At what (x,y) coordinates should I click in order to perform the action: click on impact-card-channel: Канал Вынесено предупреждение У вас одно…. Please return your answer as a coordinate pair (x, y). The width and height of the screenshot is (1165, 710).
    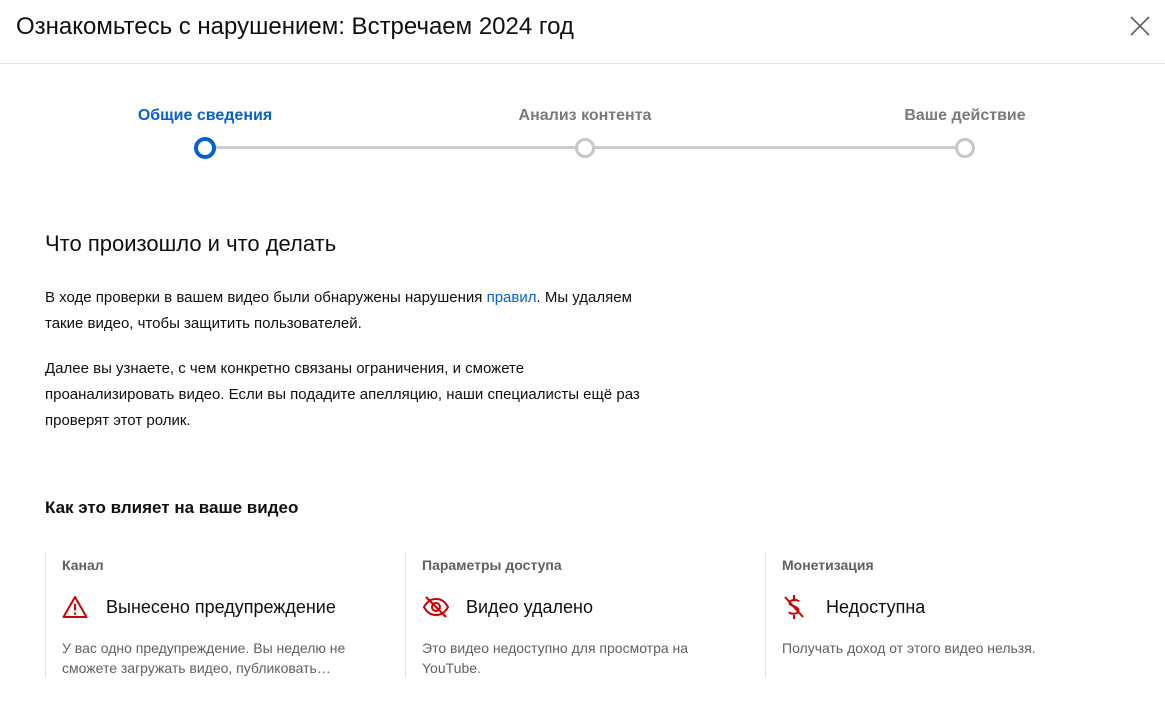
    Looking at the image, I should click on (215, 615).